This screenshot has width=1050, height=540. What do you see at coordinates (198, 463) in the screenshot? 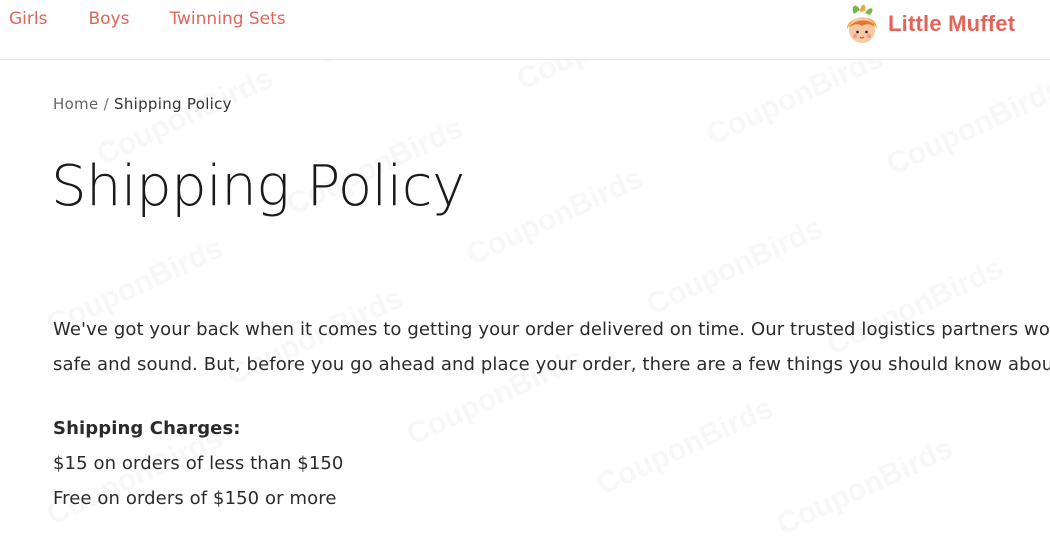
I see `shipping-charge-item: $15 on orders of less than $150` at bounding box center [198, 463].